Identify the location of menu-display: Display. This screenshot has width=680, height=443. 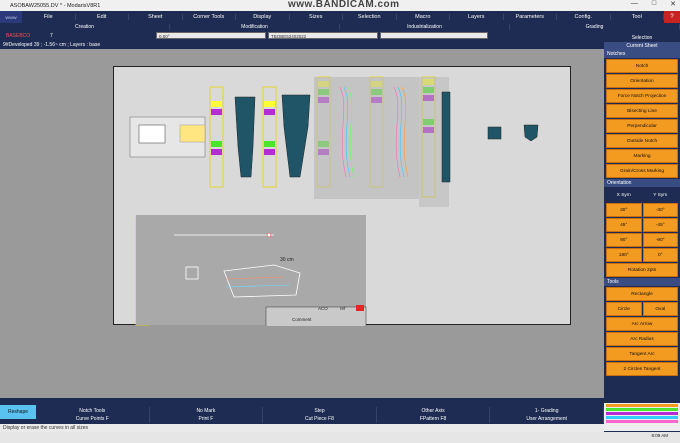
(263, 17).